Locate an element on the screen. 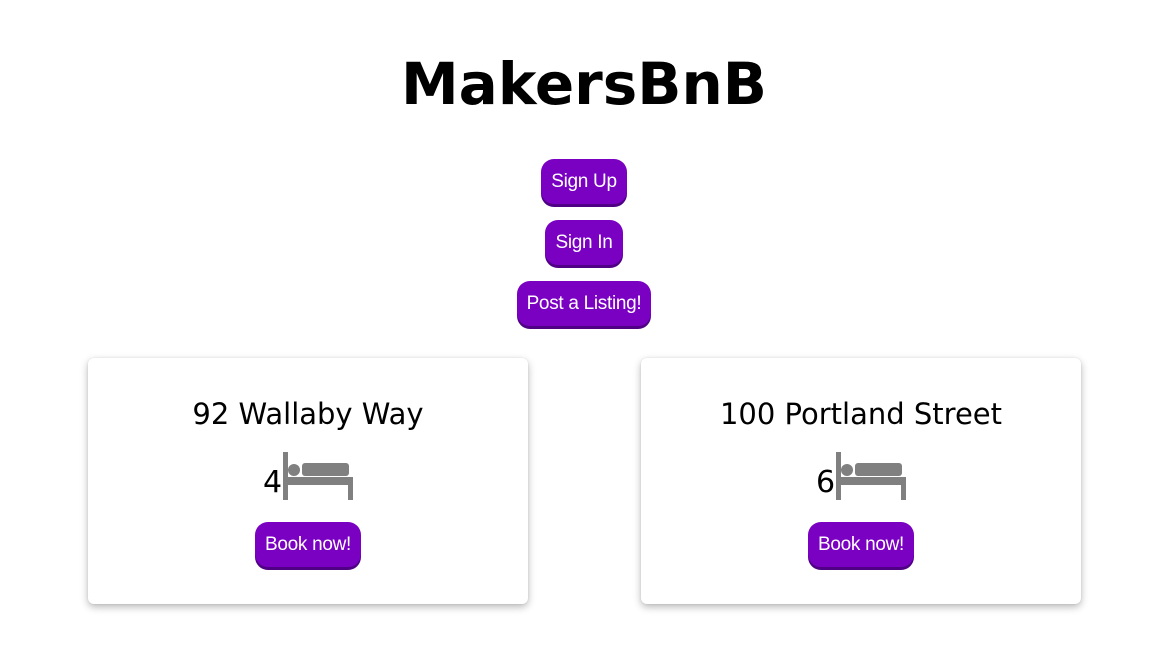 This screenshot has width=1168, height=651. listing-address: 92 Wallaby Way is located at coordinates (308, 414).